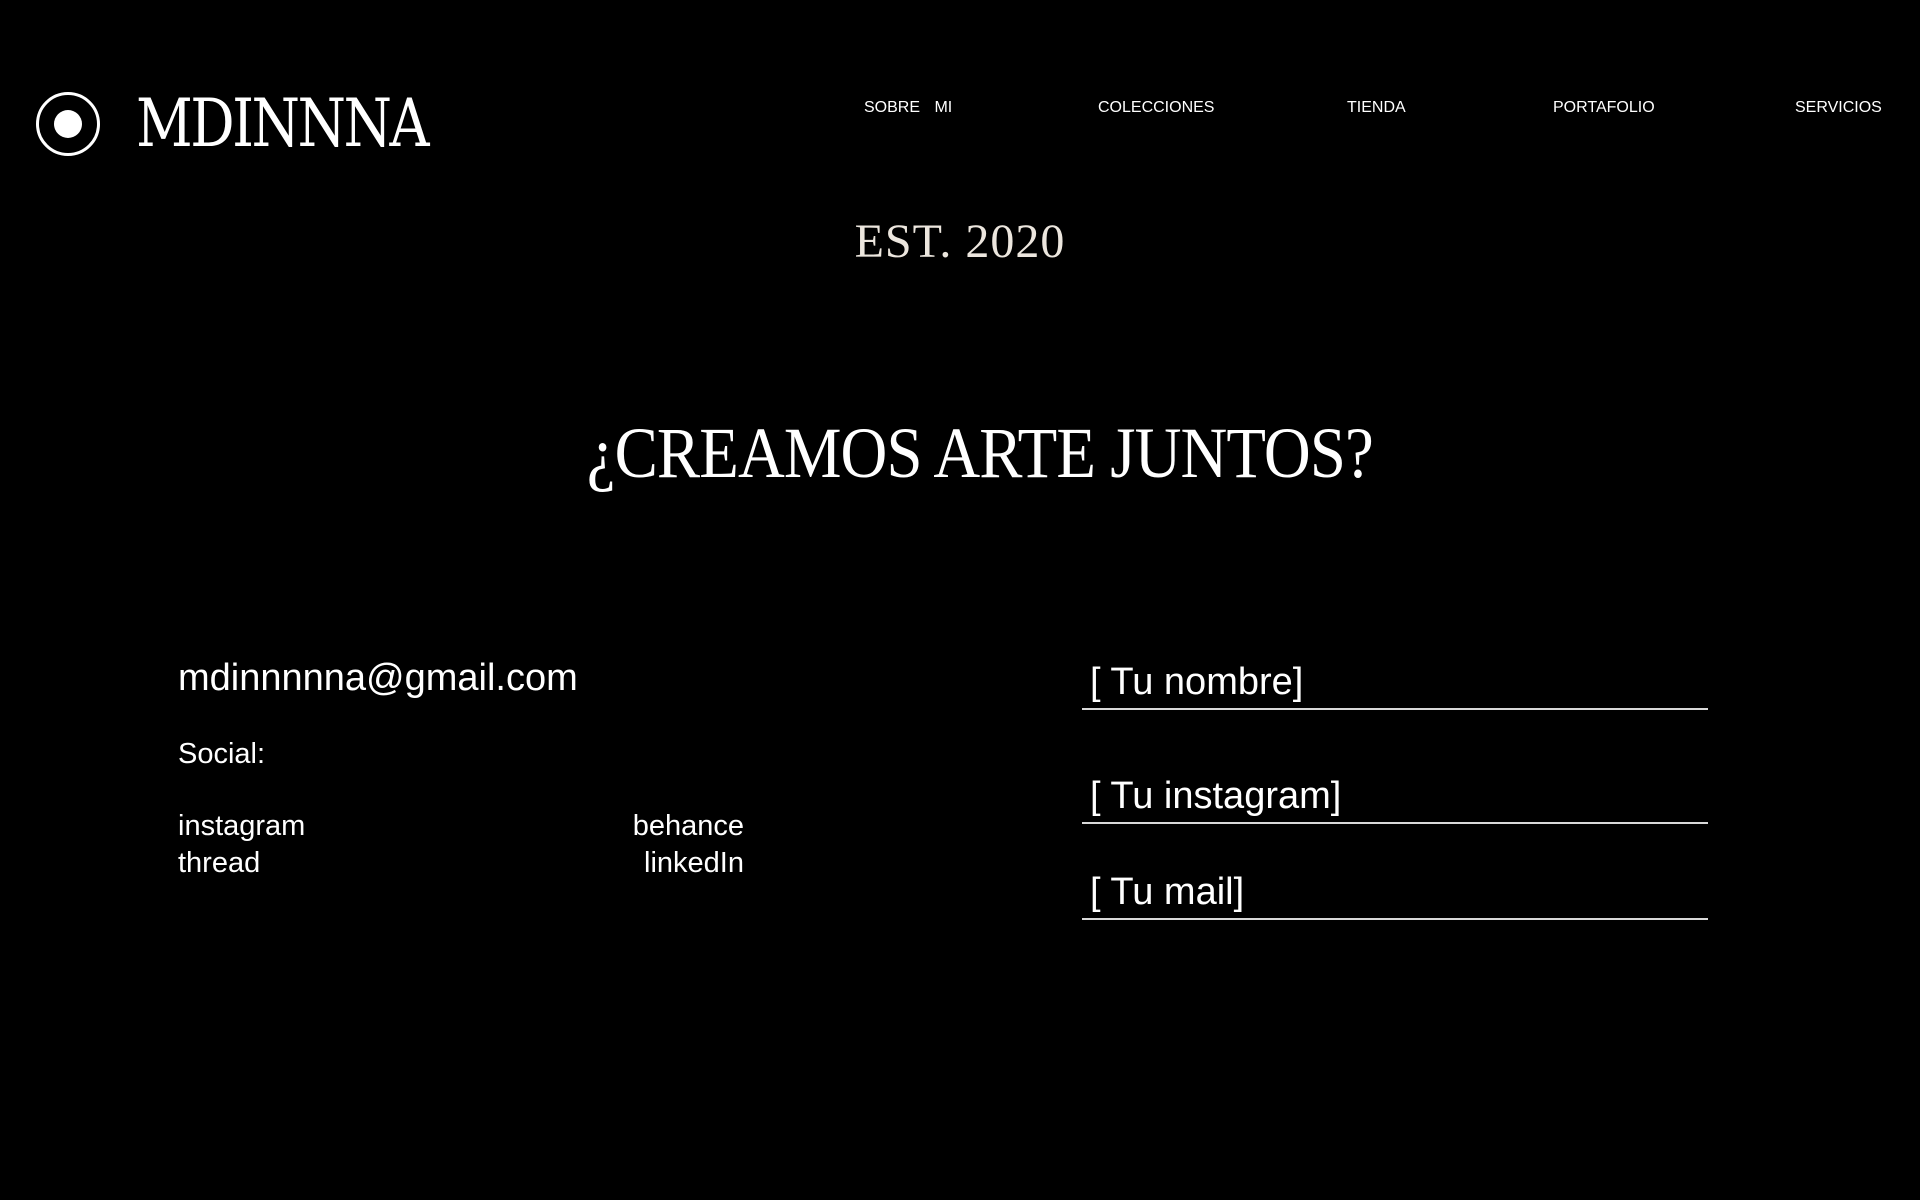  Describe the element at coordinates (1395, 797) in the screenshot. I see `instagram-input` at that location.